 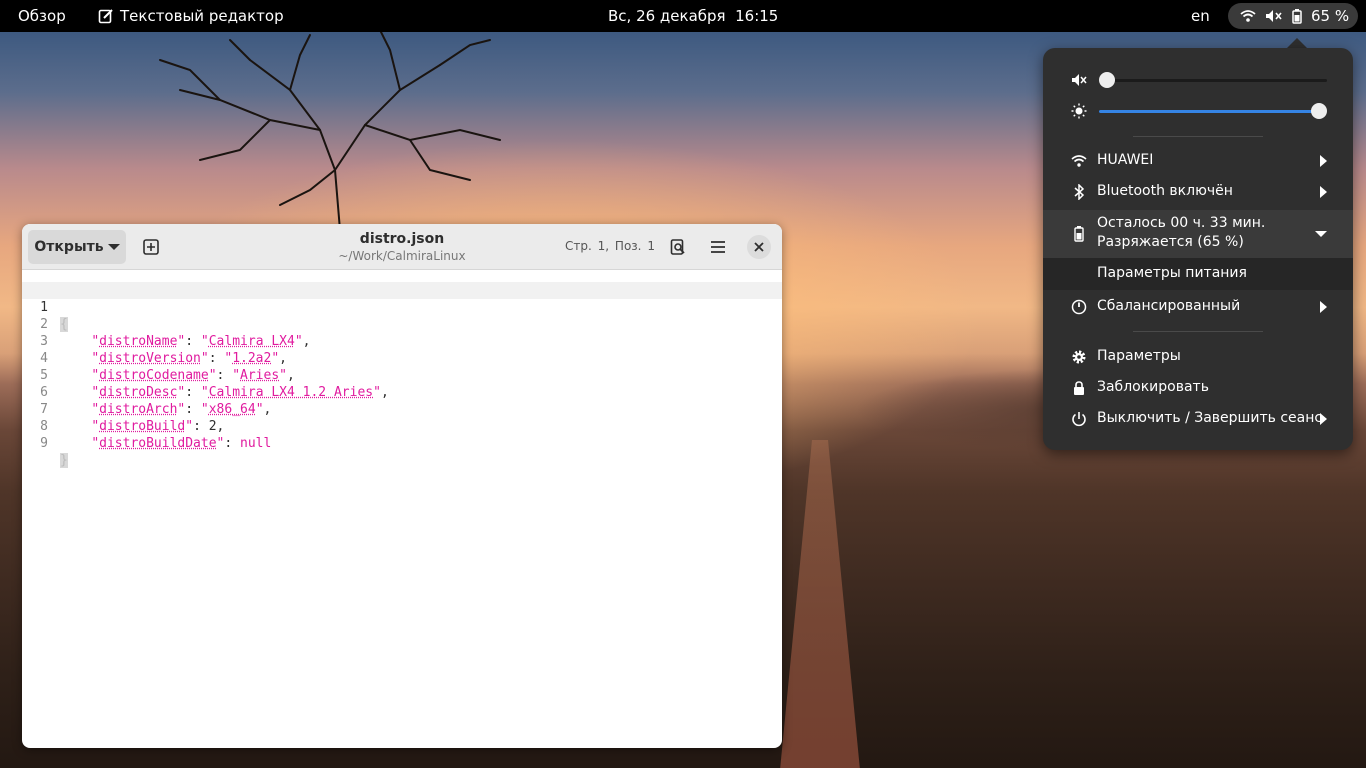 What do you see at coordinates (1198, 161) in the screenshot?
I see `wifi-menu-item: HUAWEI` at bounding box center [1198, 161].